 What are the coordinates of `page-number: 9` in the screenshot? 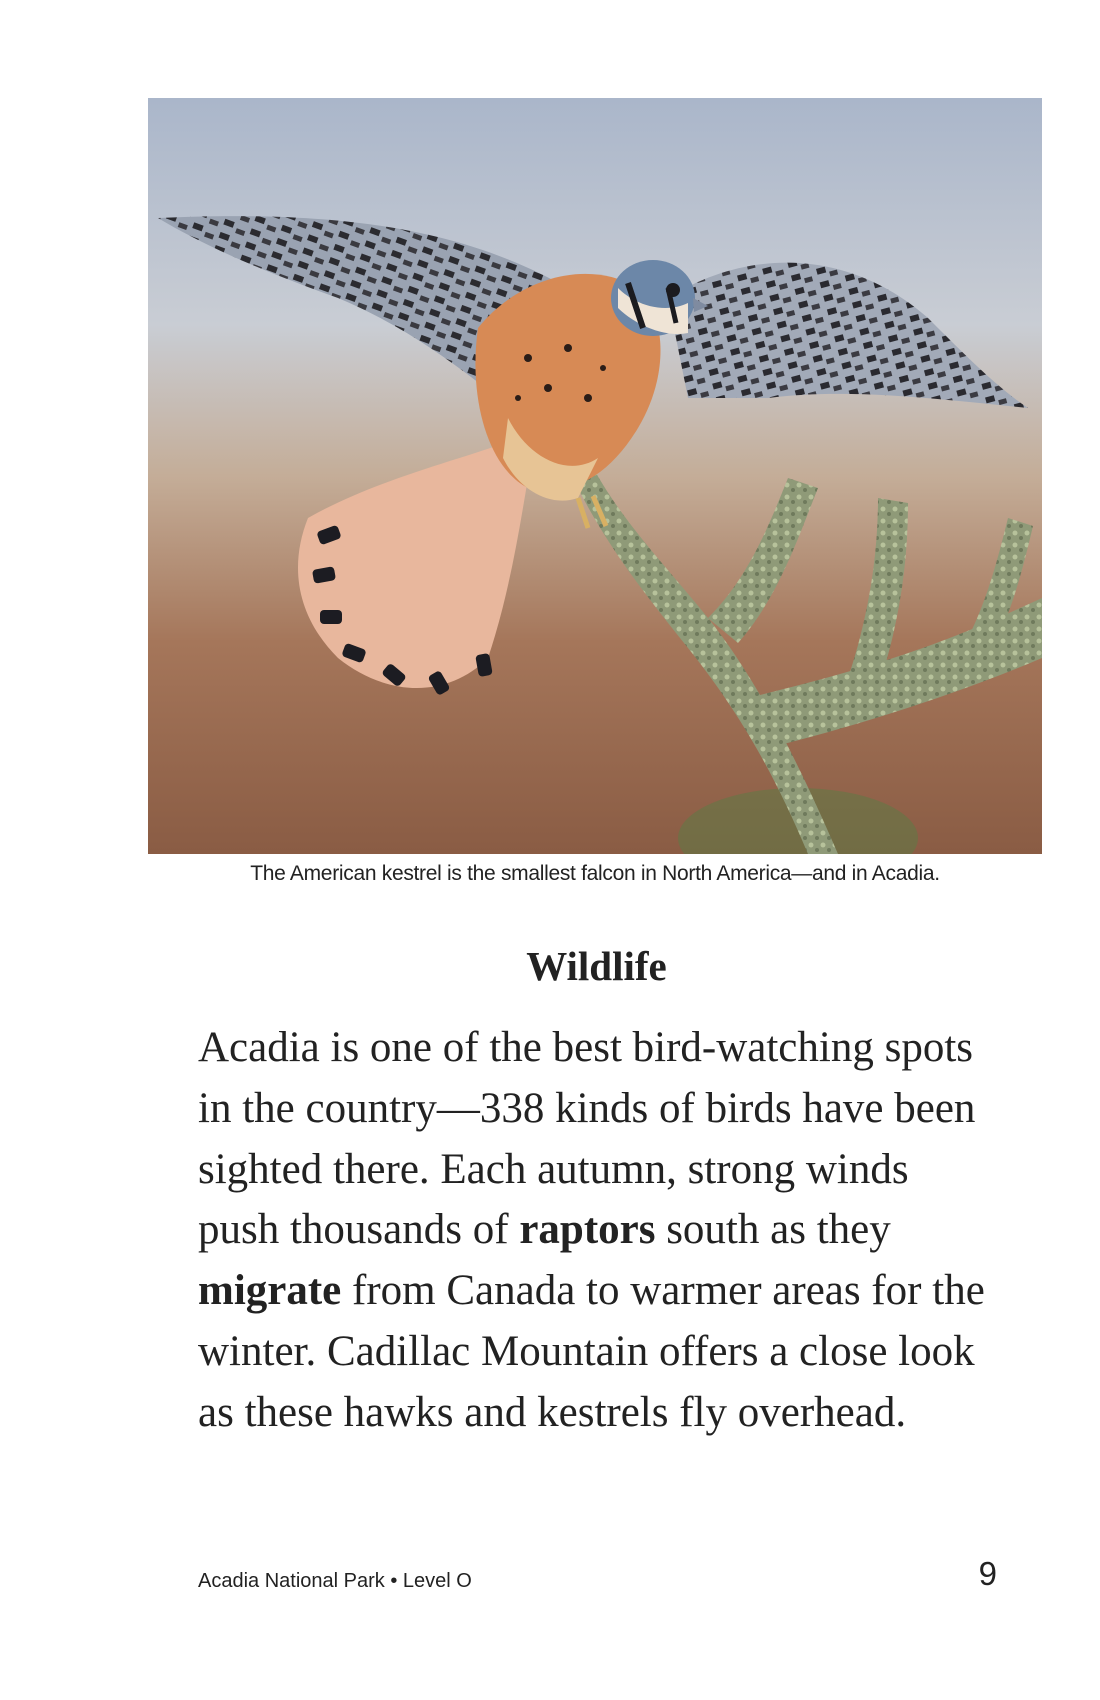 It's located at (987, 1573).